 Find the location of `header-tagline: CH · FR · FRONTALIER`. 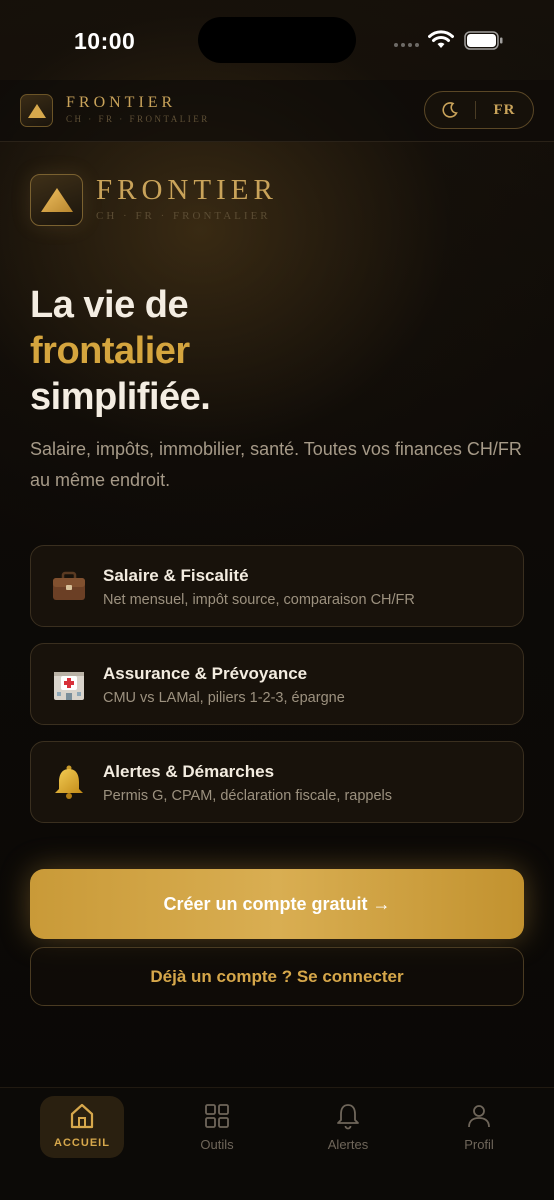

header-tagline: CH · FR · FRONTALIER is located at coordinates (138, 119).